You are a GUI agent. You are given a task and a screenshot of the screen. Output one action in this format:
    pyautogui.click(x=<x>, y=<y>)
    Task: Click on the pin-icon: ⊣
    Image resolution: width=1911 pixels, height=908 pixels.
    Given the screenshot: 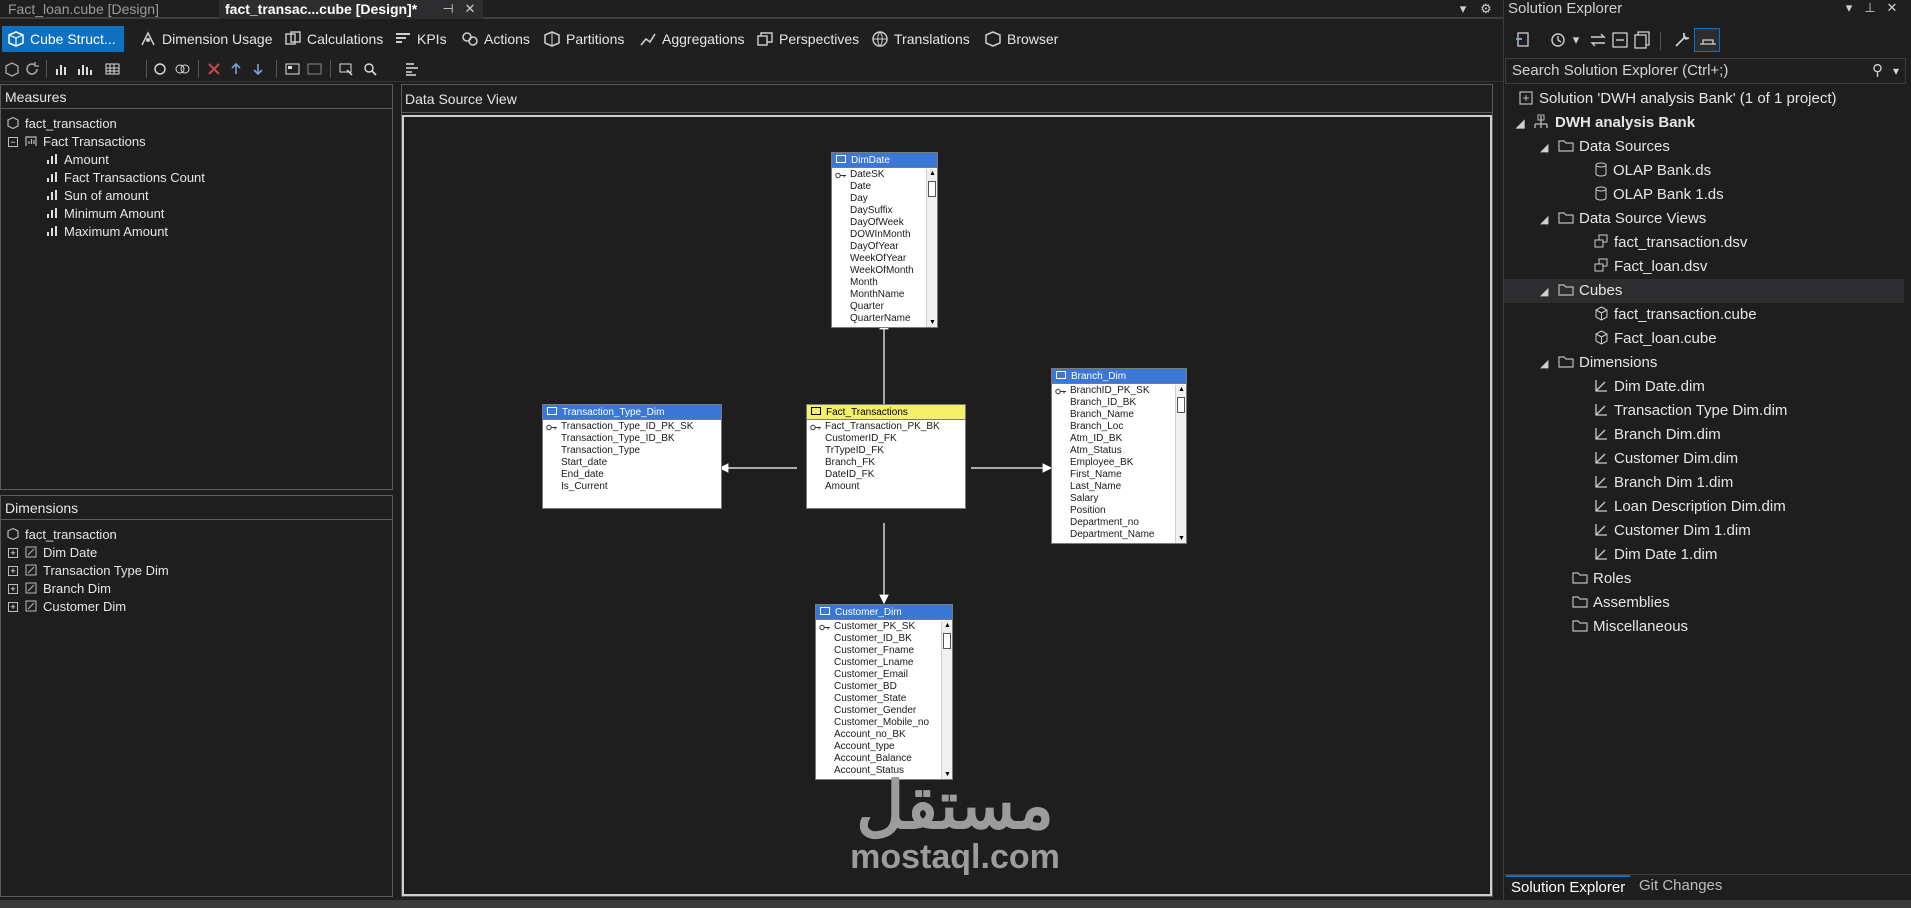 What is the action you would take?
    pyautogui.click(x=448, y=9)
    